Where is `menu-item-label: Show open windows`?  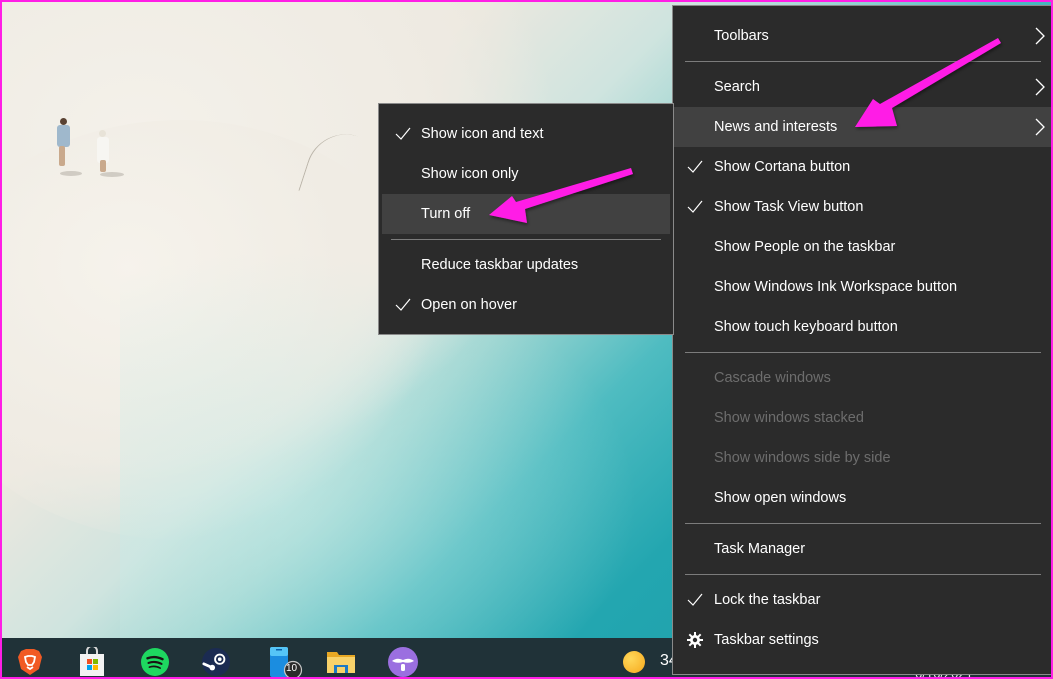 menu-item-label: Show open windows is located at coordinates (780, 498).